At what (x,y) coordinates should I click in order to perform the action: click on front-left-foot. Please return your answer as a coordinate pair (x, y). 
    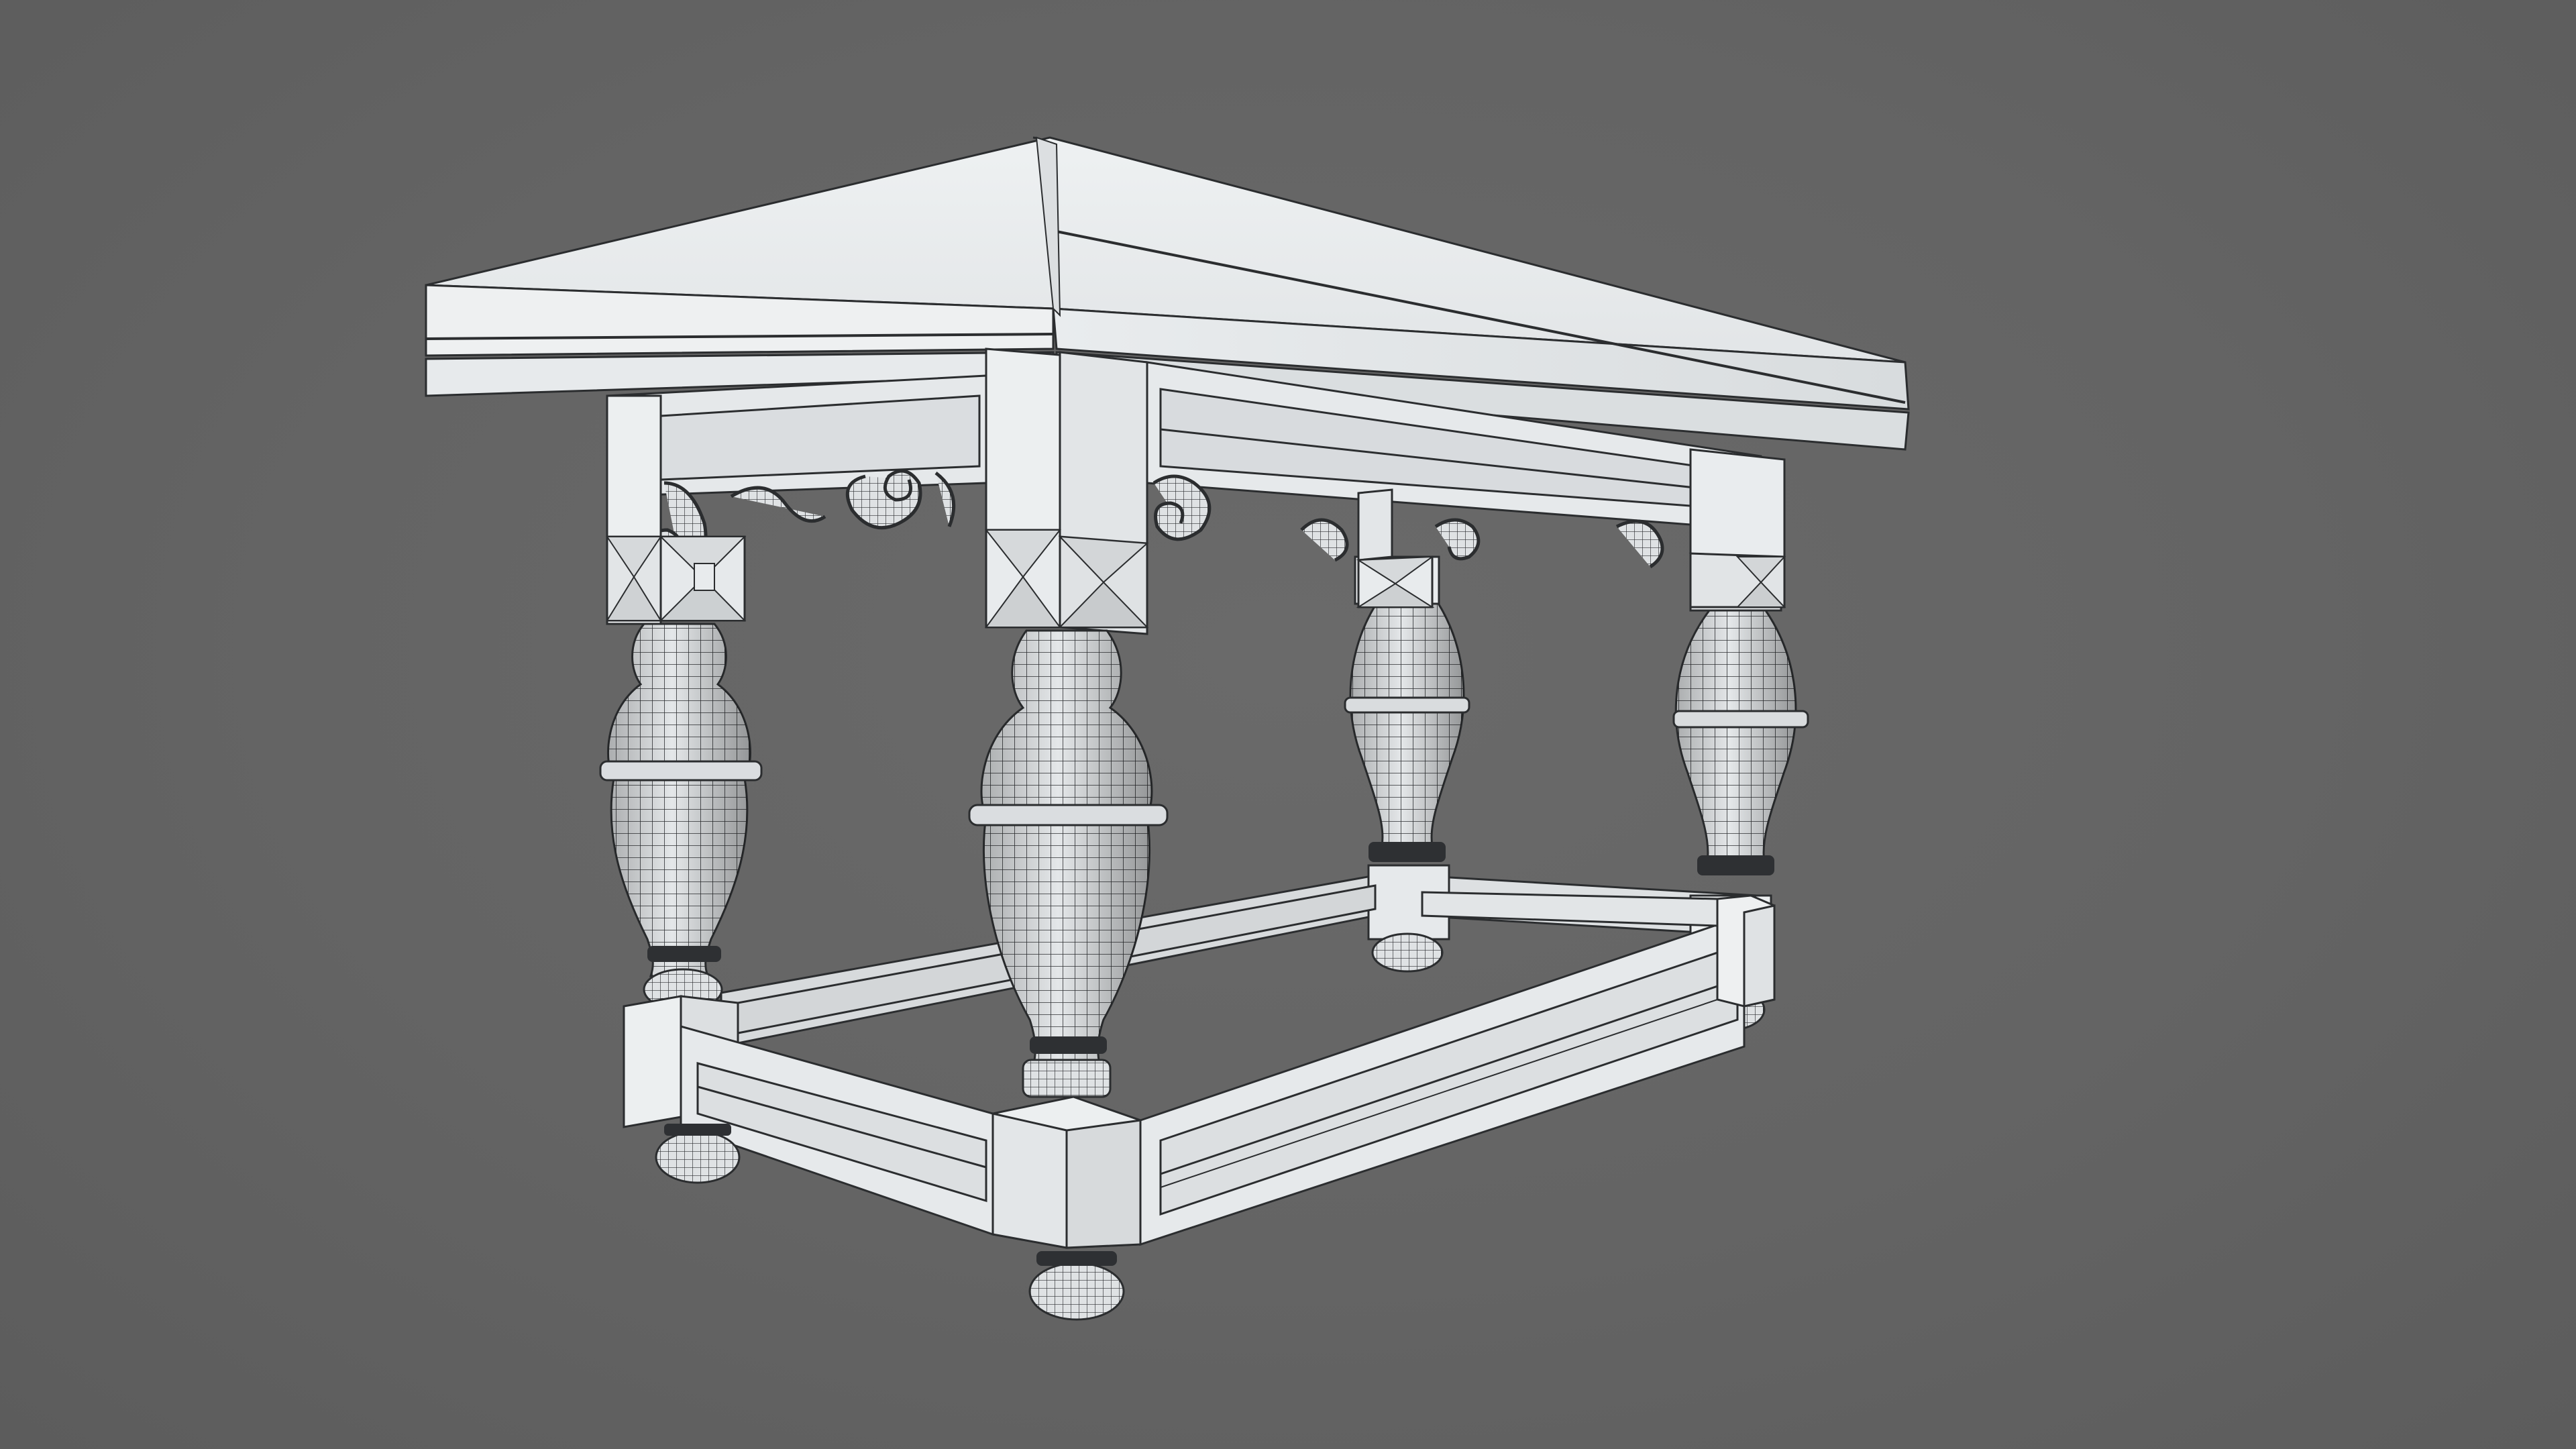
    Looking at the image, I should click on (698, 1154).